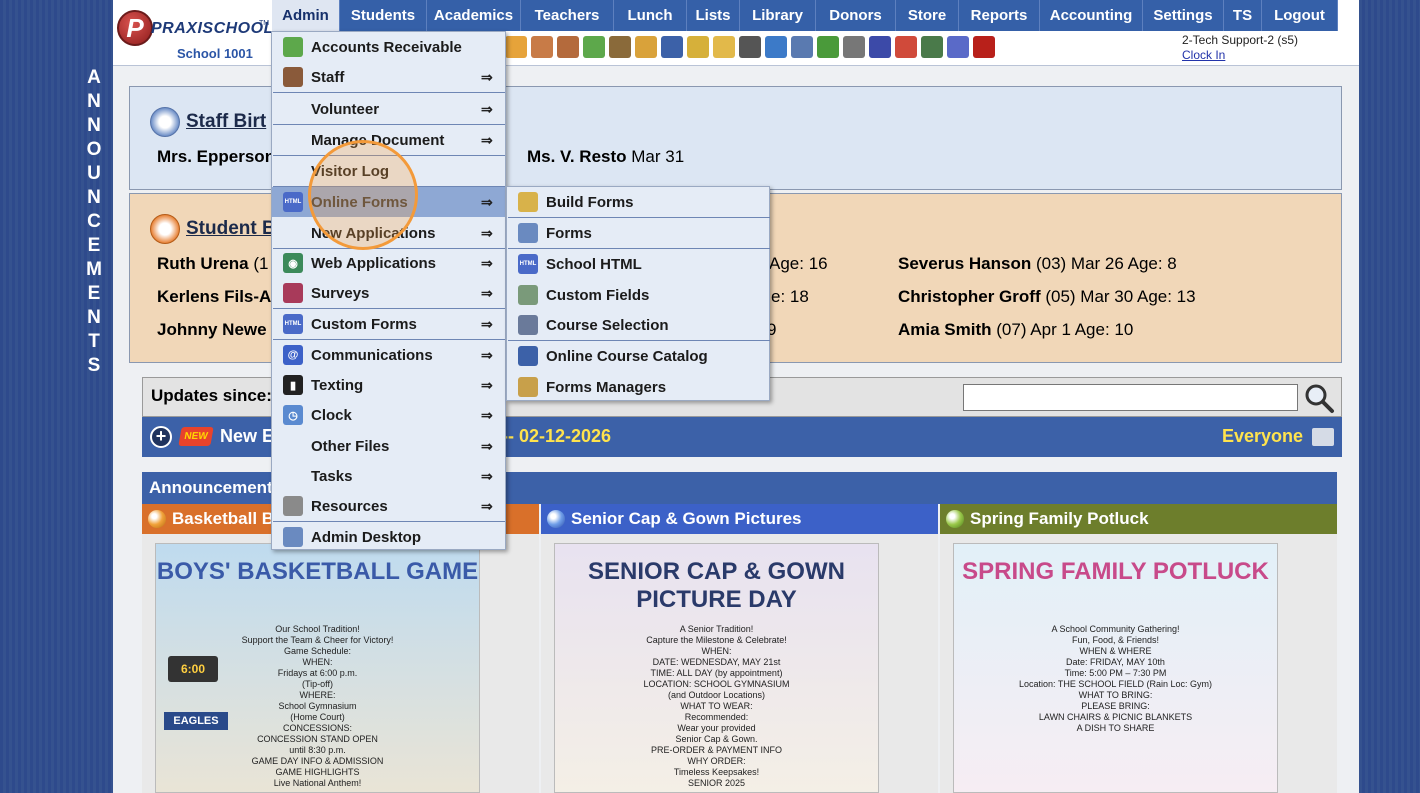 The height and width of the screenshot is (793, 1420). I want to click on power-icon, so click(984, 47).